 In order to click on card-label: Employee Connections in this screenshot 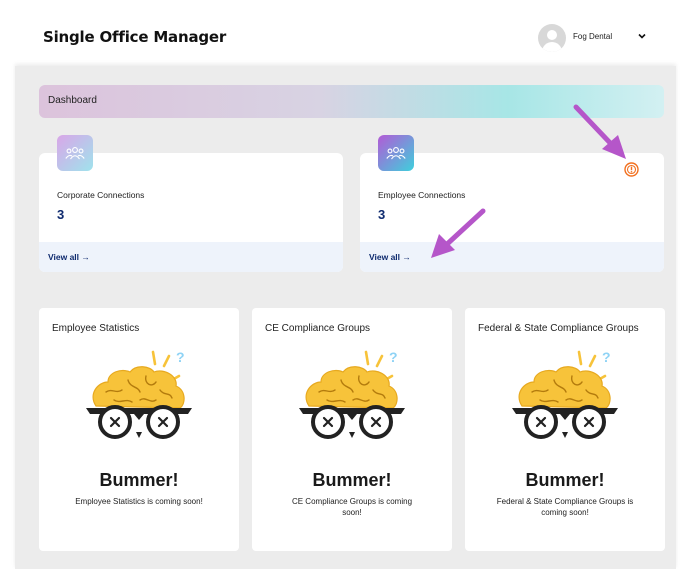, I will do `click(422, 195)`.